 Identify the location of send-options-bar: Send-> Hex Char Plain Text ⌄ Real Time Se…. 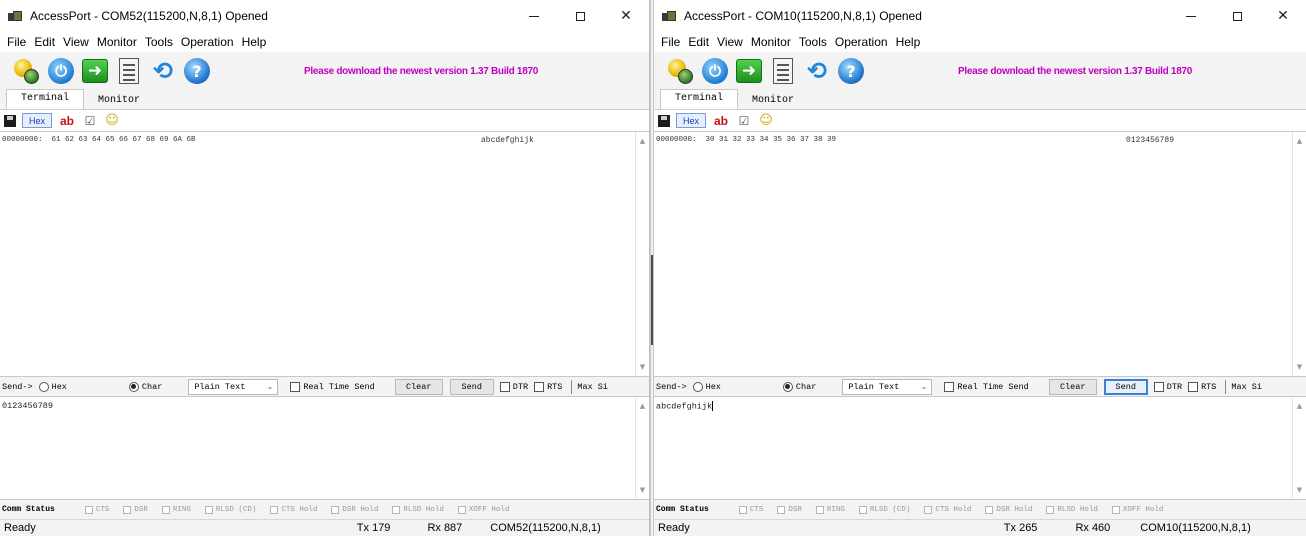
(980, 386).